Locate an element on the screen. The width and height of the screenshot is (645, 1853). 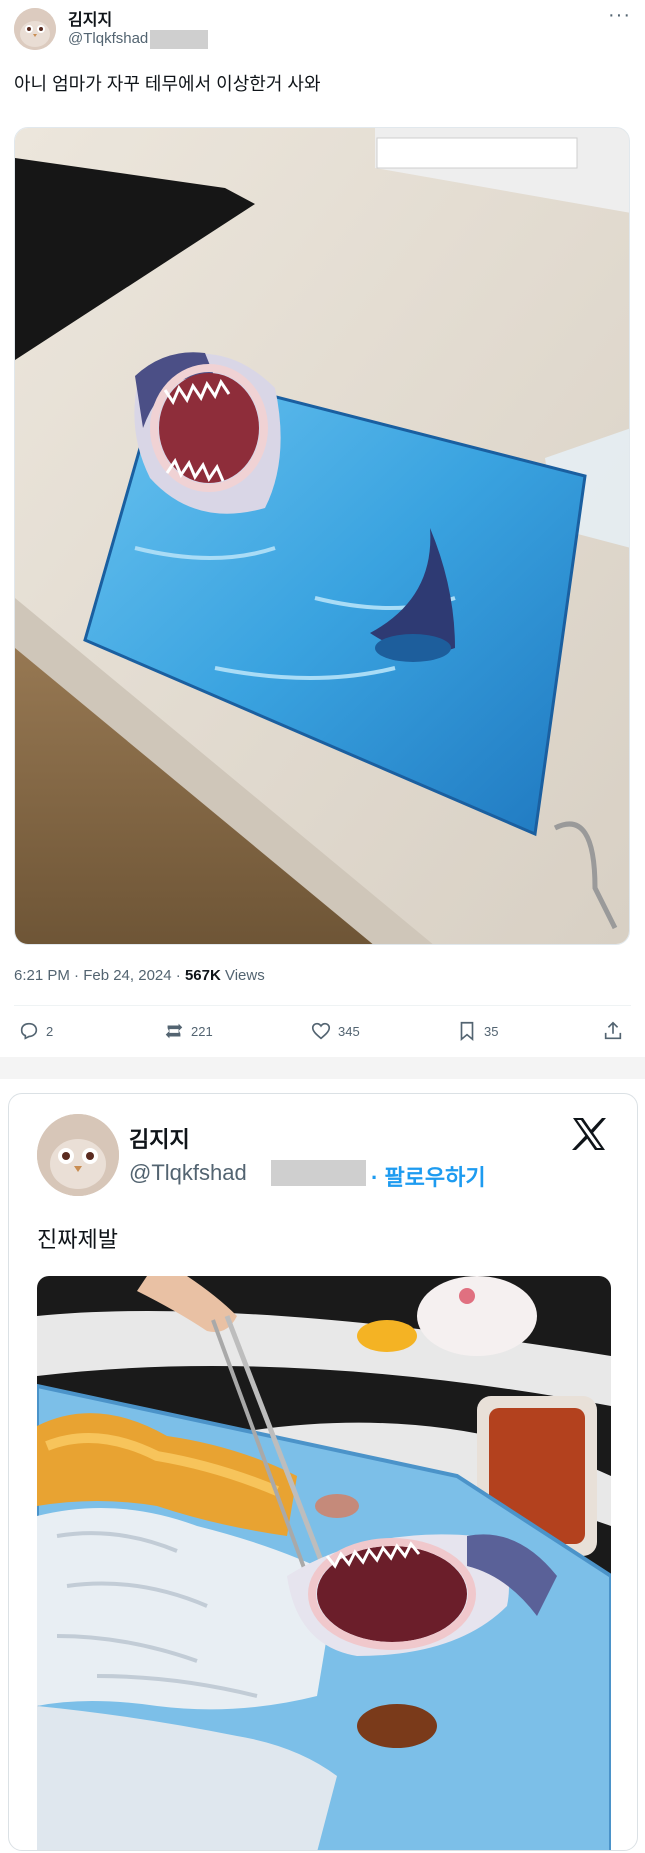
repost-icon is located at coordinates (174, 1031).